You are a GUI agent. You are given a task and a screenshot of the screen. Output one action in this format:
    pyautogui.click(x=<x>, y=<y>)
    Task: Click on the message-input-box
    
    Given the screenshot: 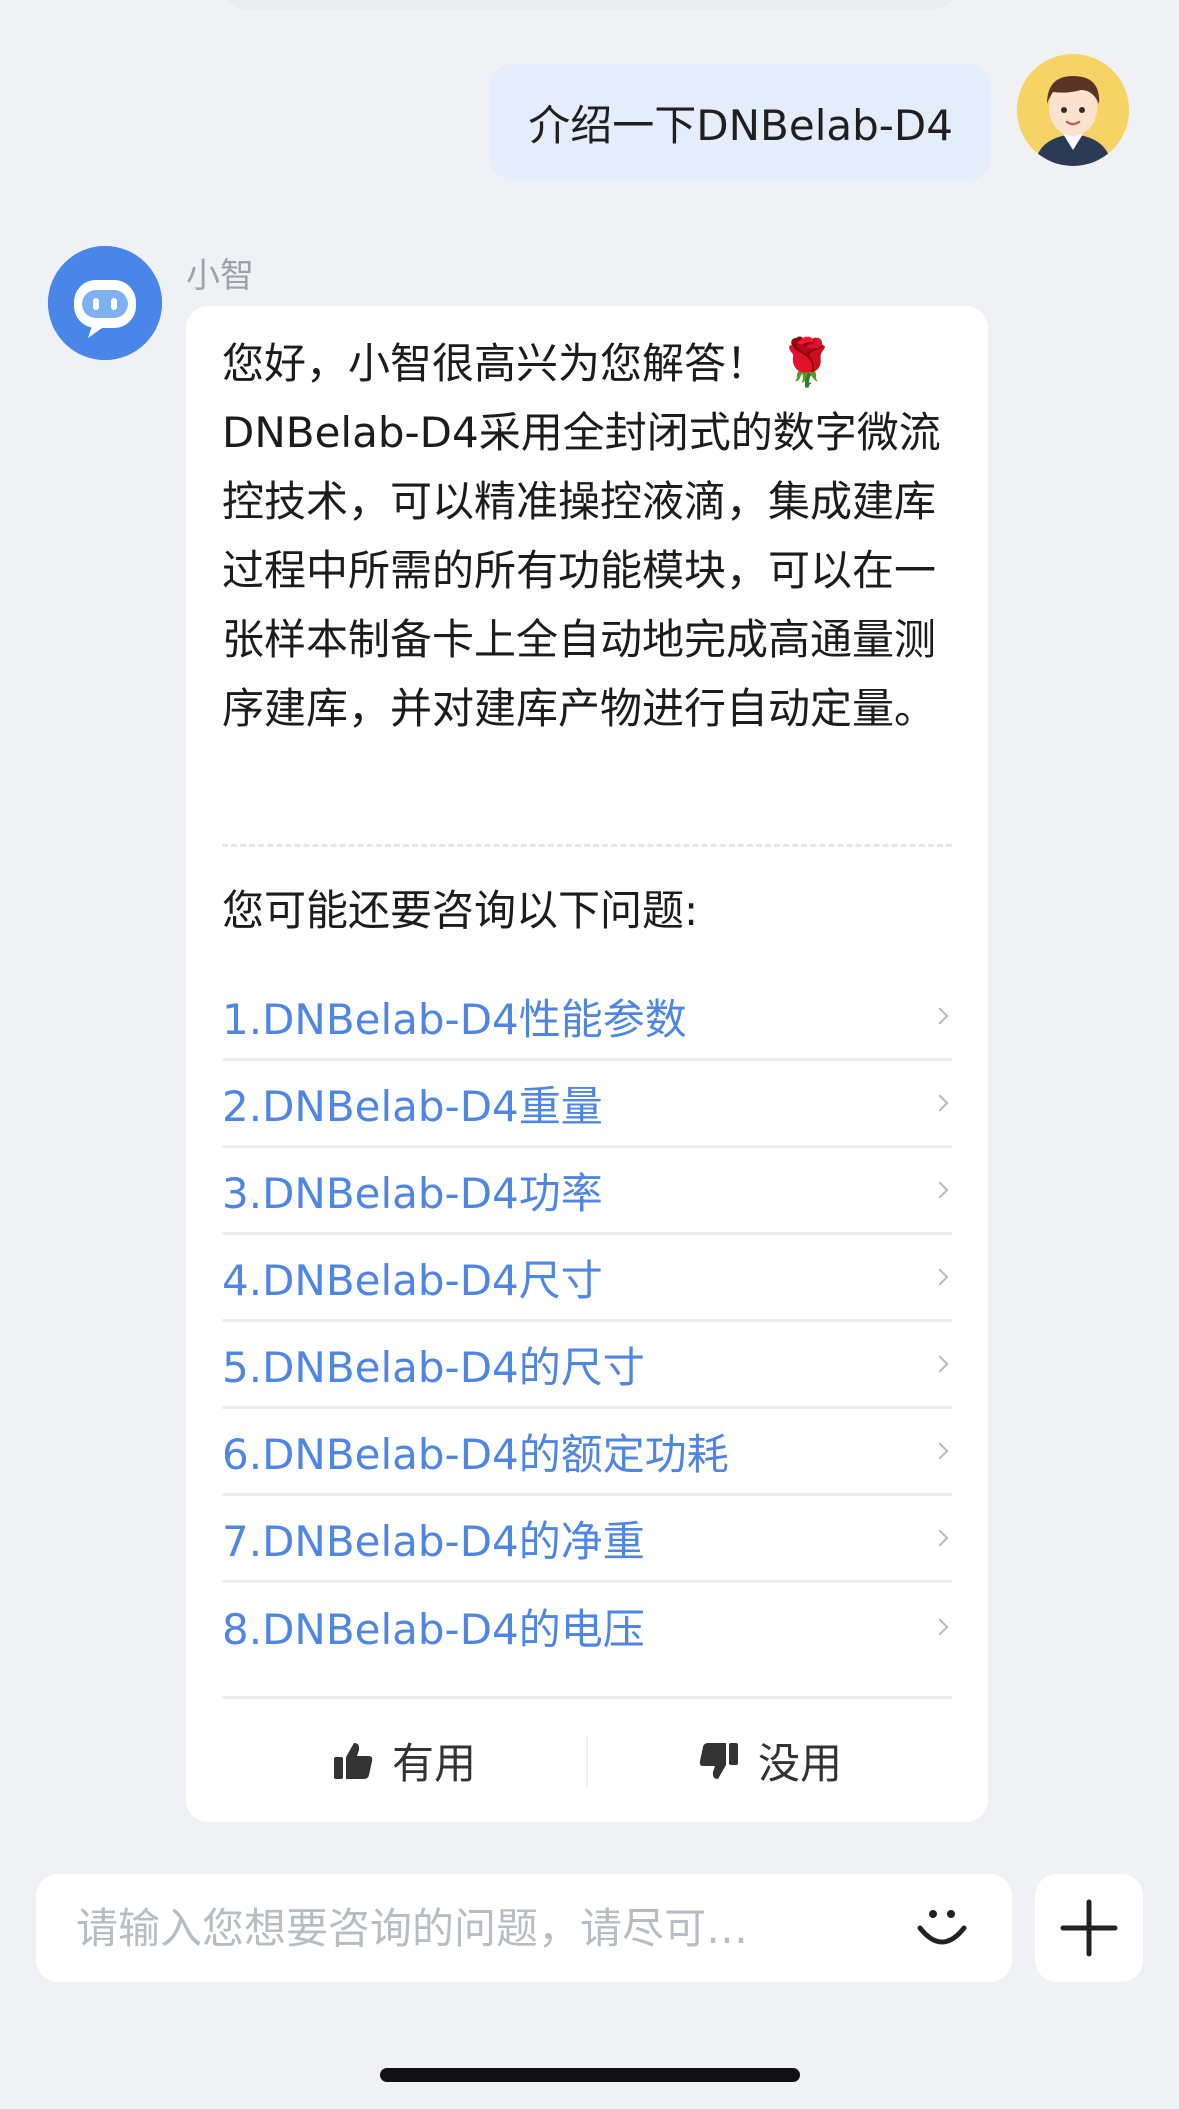 What is the action you would take?
    pyautogui.click(x=524, y=1928)
    